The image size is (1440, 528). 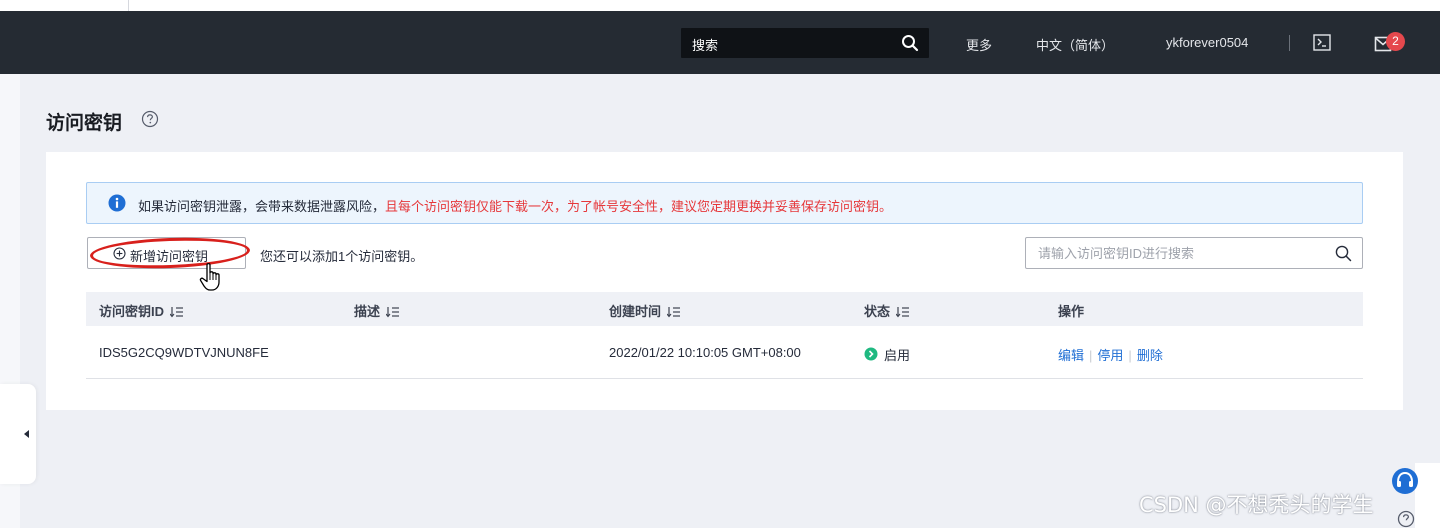 I want to click on nav-username: ykforever0504, so click(x=1207, y=42).